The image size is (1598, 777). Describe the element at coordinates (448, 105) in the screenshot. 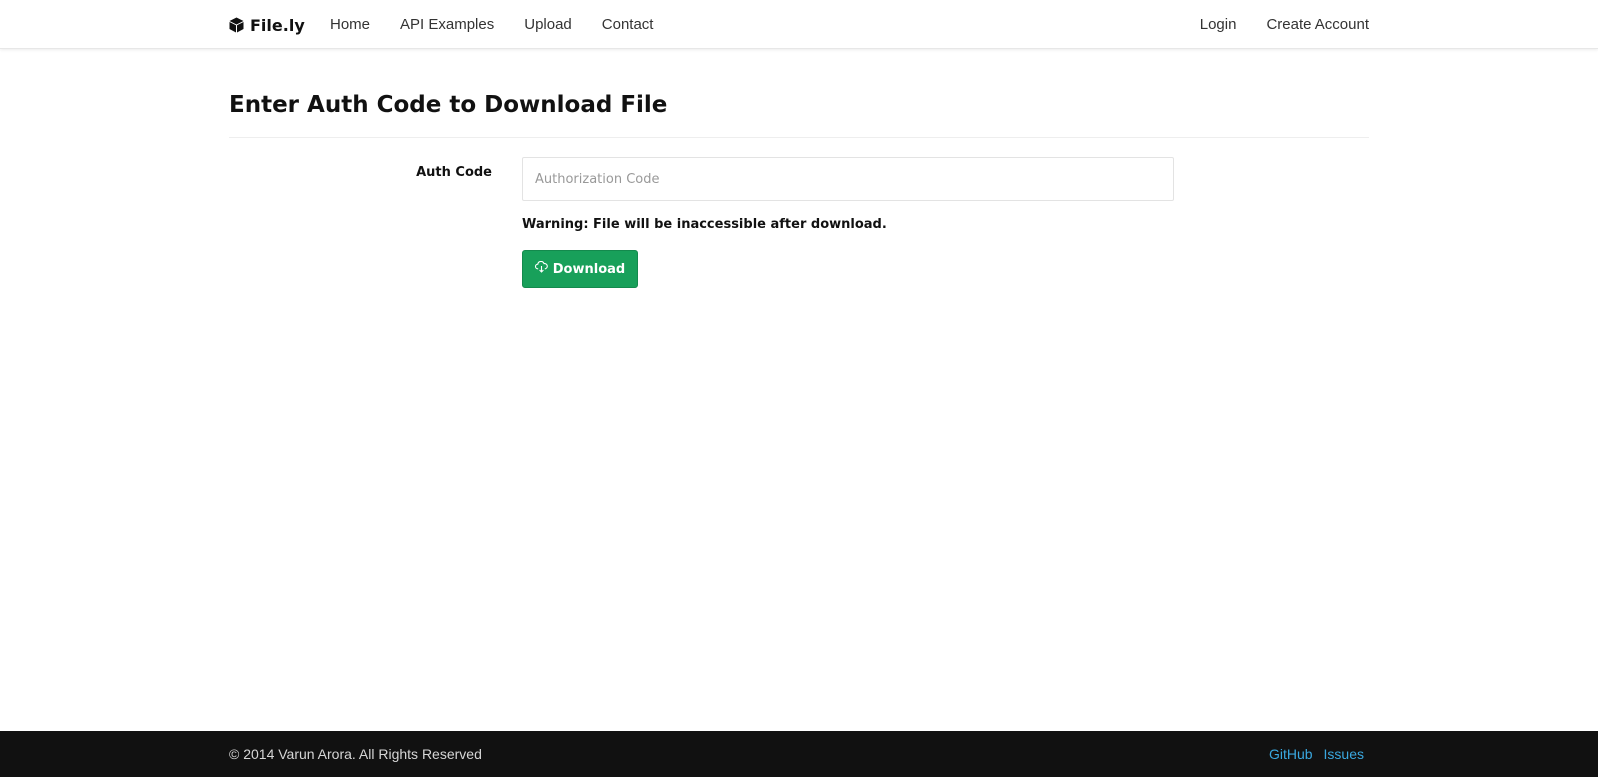

I see `page-title: Enter Auth Code to Download File` at that location.